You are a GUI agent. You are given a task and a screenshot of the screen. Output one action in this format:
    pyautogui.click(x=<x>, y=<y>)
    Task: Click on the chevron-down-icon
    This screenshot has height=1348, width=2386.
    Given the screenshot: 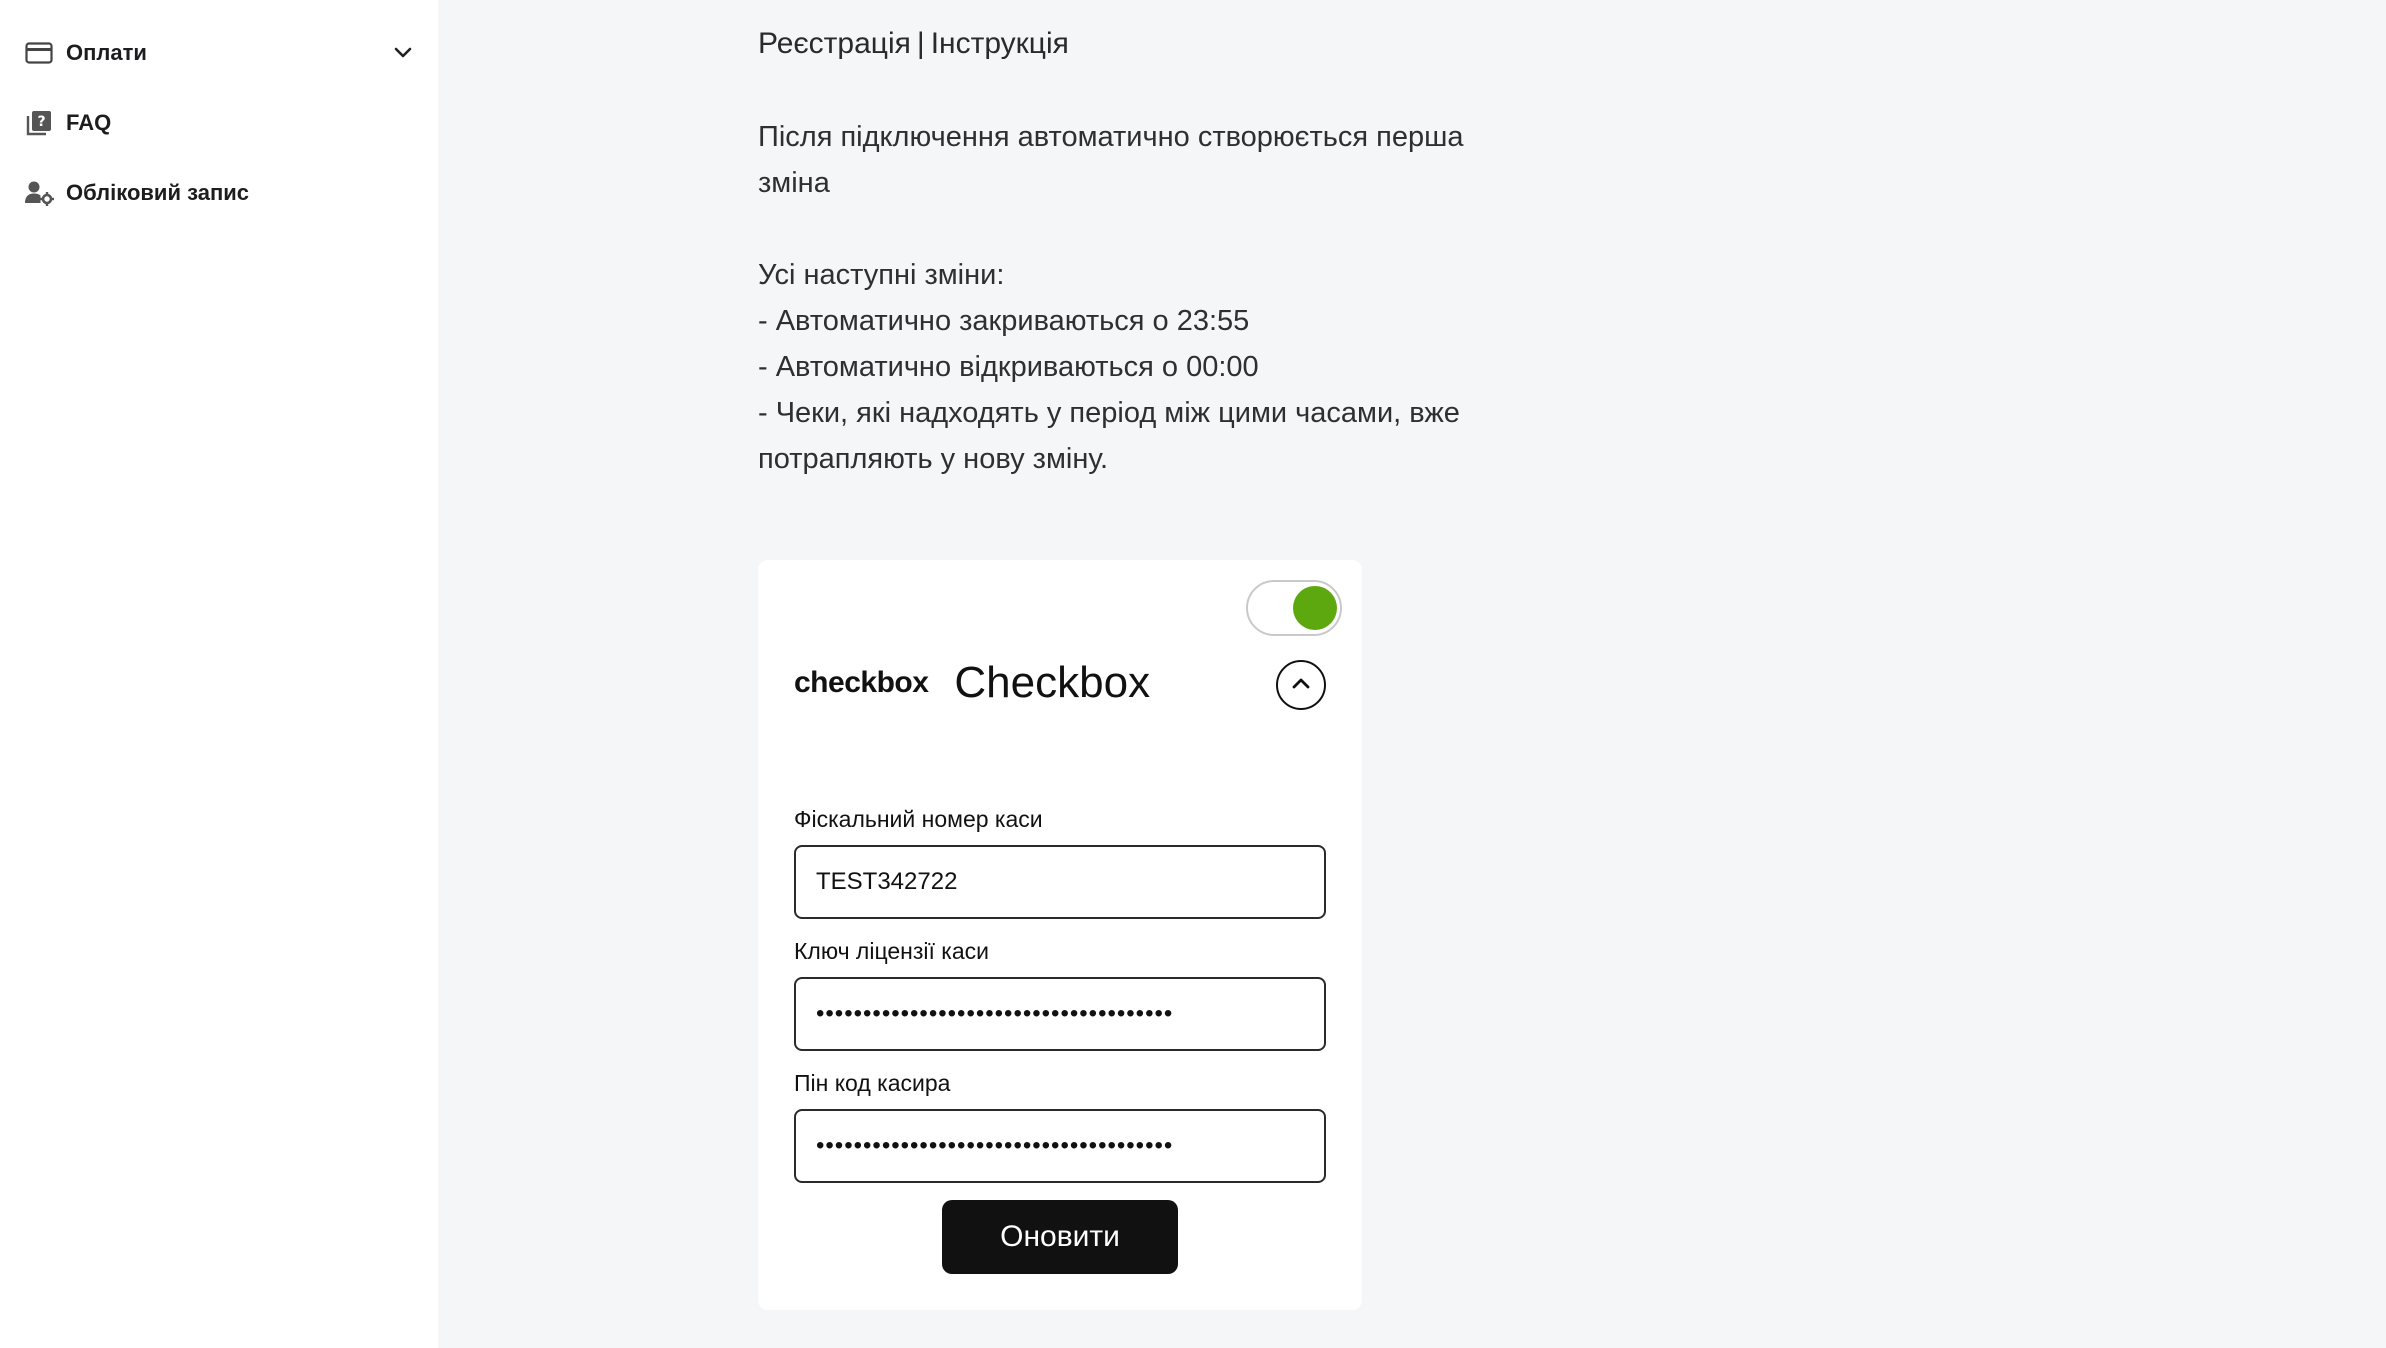 What is the action you would take?
    pyautogui.click(x=403, y=53)
    